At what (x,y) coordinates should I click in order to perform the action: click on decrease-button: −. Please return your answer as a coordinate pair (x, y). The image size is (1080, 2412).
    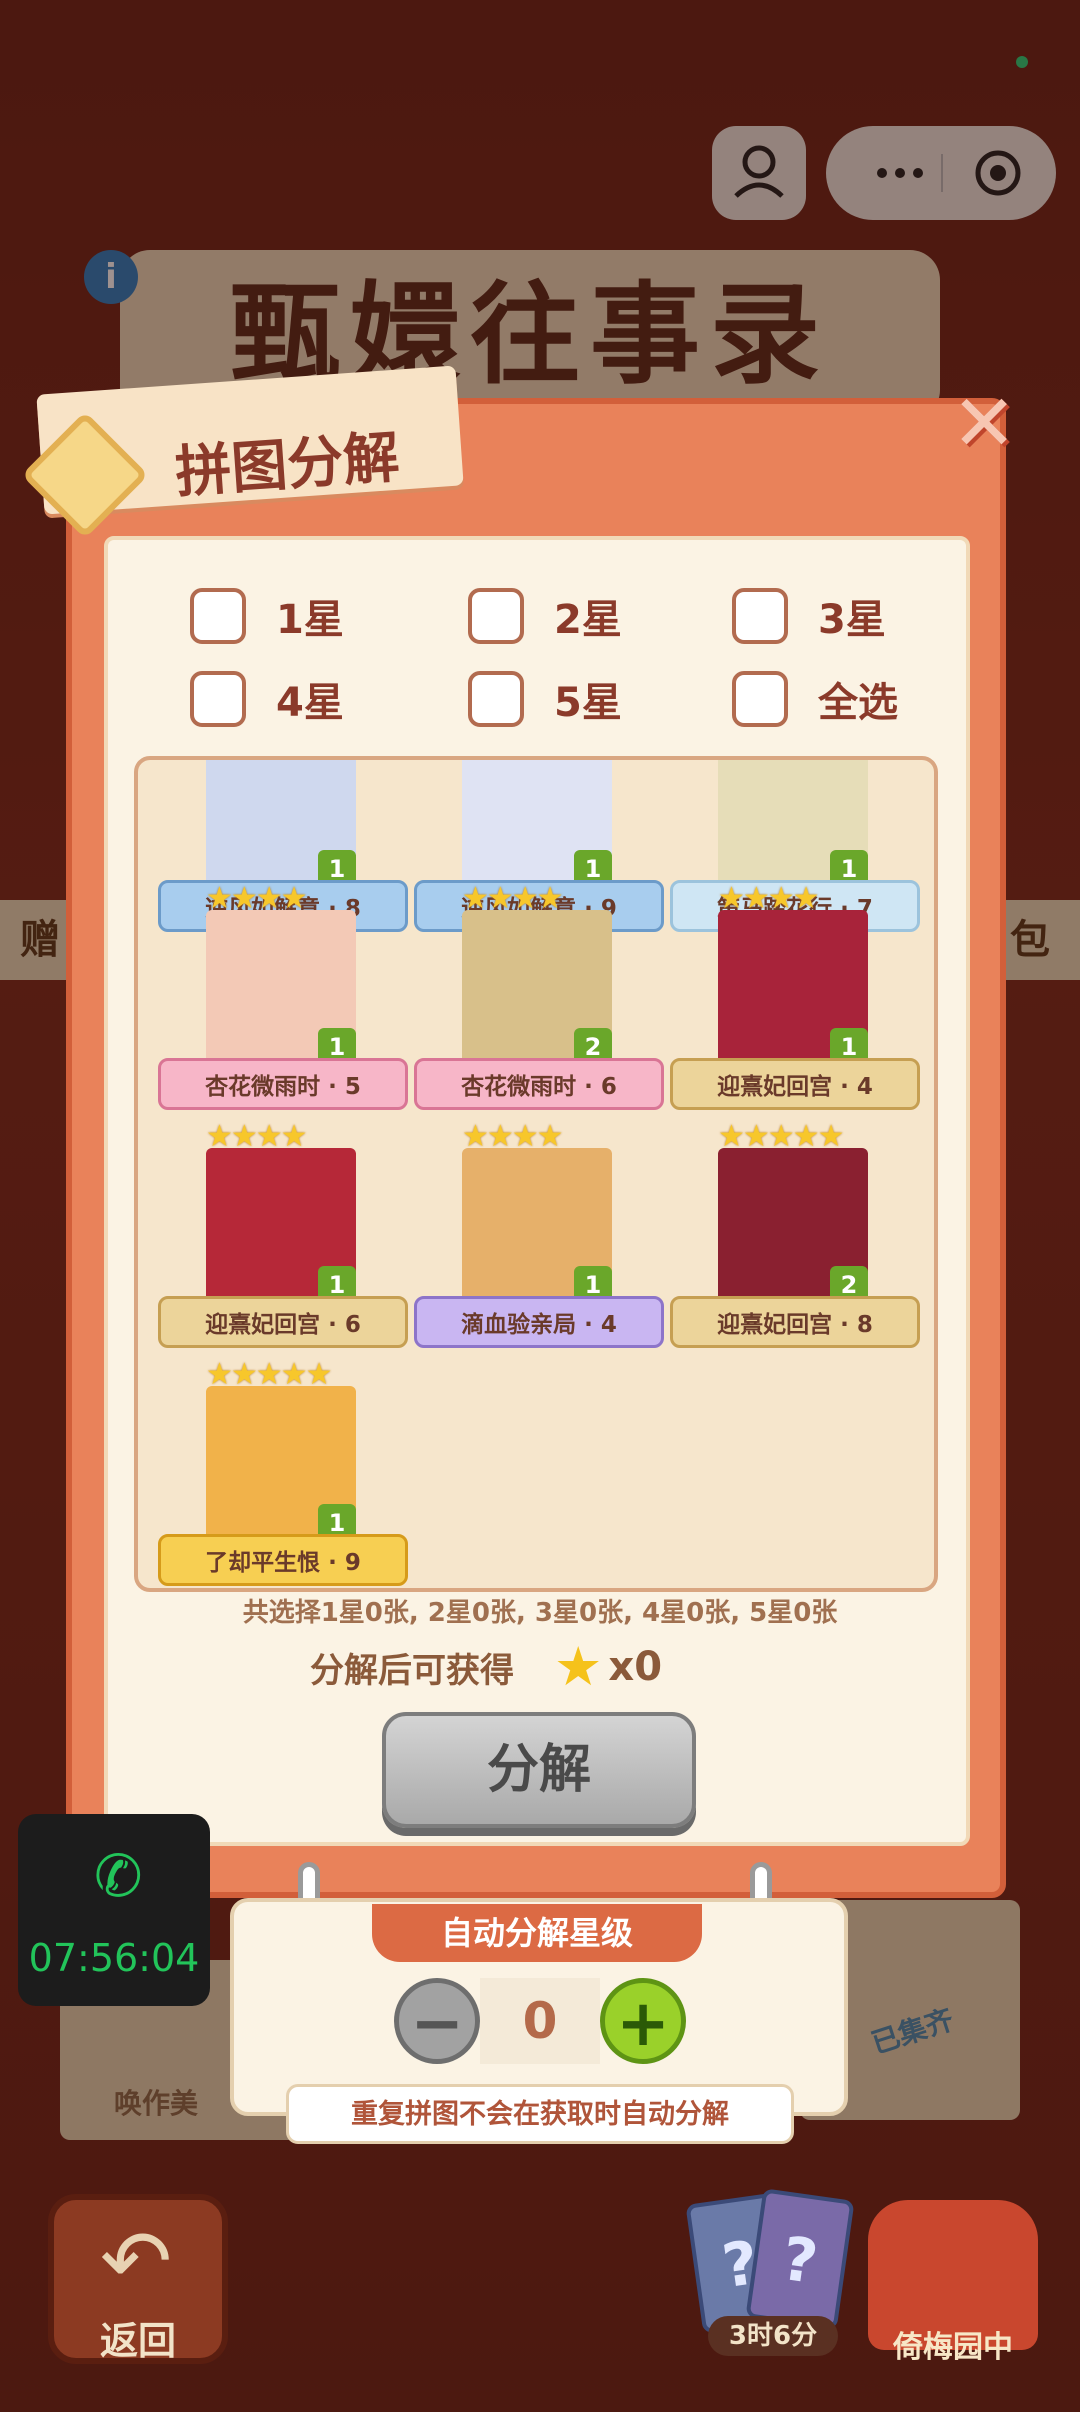
    Looking at the image, I should click on (437, 2021).